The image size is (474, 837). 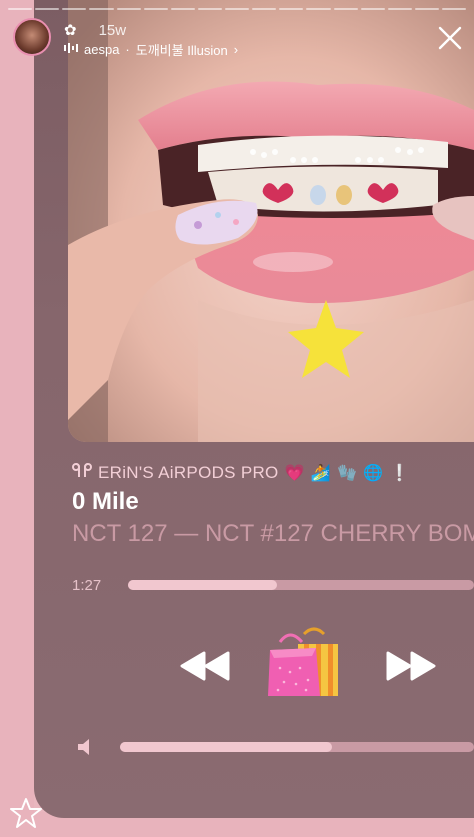 I want to click on left-frame, so click(x=17, y=418).